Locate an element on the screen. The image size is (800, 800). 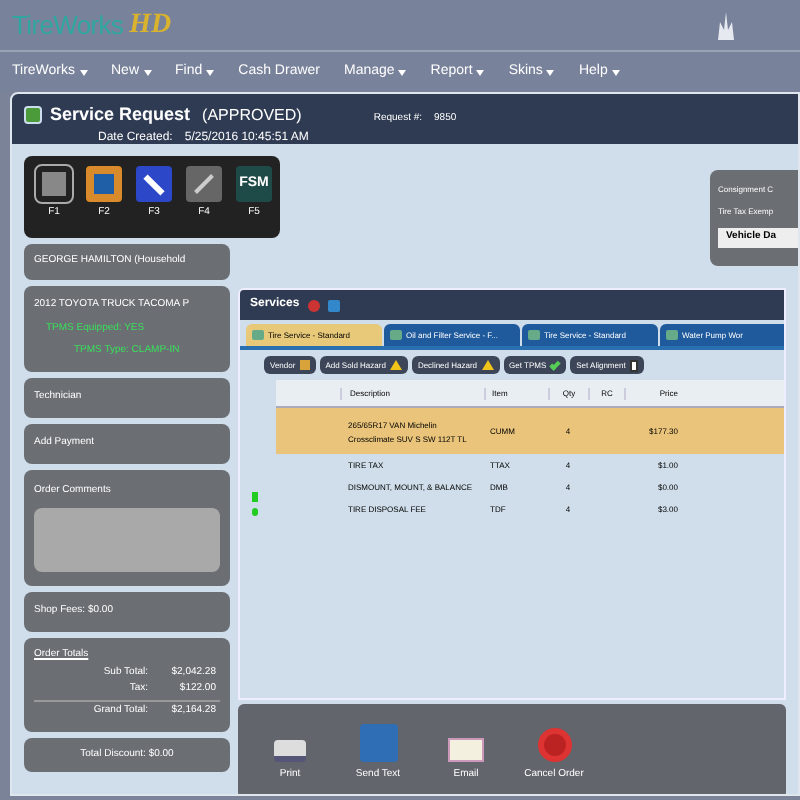
status-text: (APPROVED) is located at coordinates (252, 116).